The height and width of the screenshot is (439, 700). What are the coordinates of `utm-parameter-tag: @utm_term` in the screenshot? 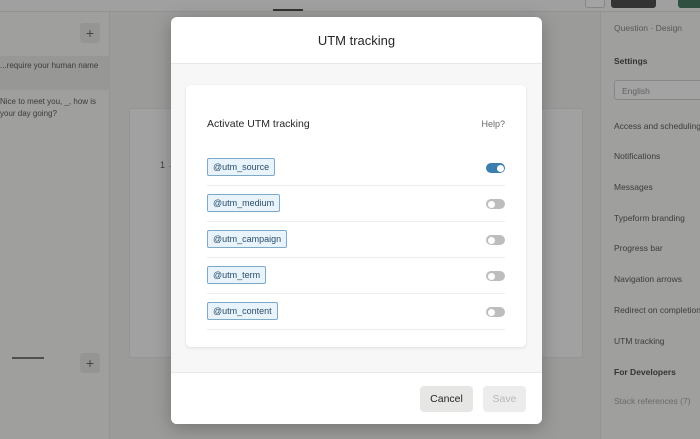 It's located at (237, 275).